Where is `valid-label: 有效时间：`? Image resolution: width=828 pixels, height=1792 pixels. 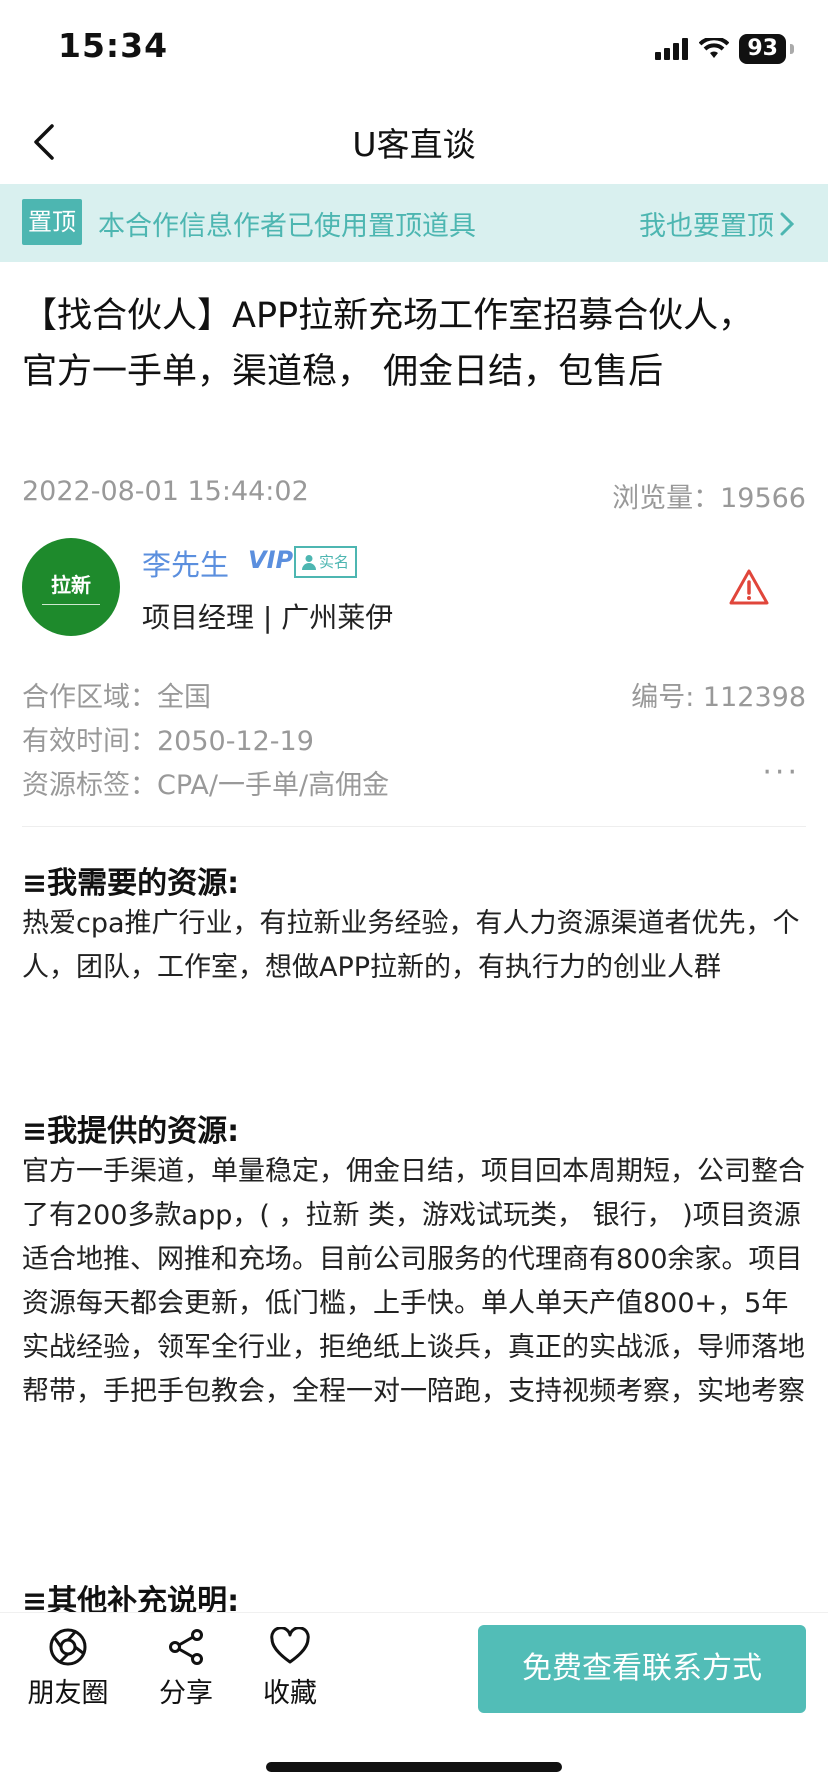
valid-label: 有效时间： is located at coordinates (89, 741).